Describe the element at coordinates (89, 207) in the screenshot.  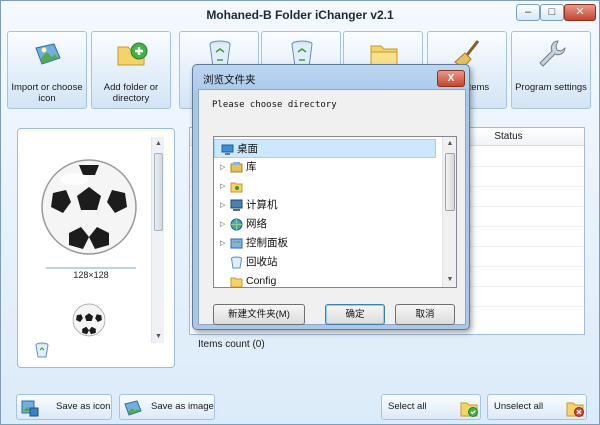
I see `soccer-ball-icon` at that location.